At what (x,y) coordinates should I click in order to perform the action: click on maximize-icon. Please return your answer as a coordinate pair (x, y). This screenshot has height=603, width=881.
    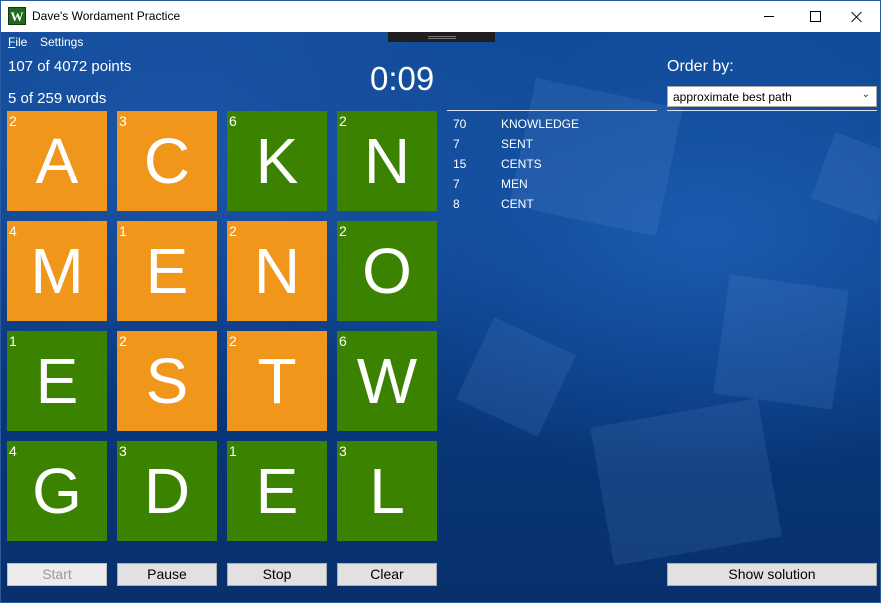
    Looking at the image, I should click on (815, 16).